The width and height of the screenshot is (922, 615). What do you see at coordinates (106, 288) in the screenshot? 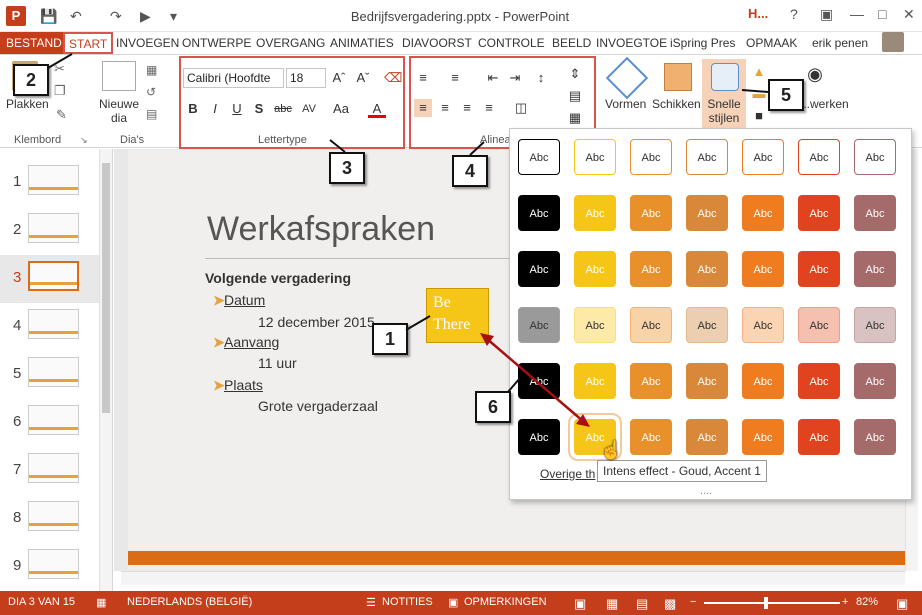
I see `scrollbar-thumb` at bounding box center [106, 288].